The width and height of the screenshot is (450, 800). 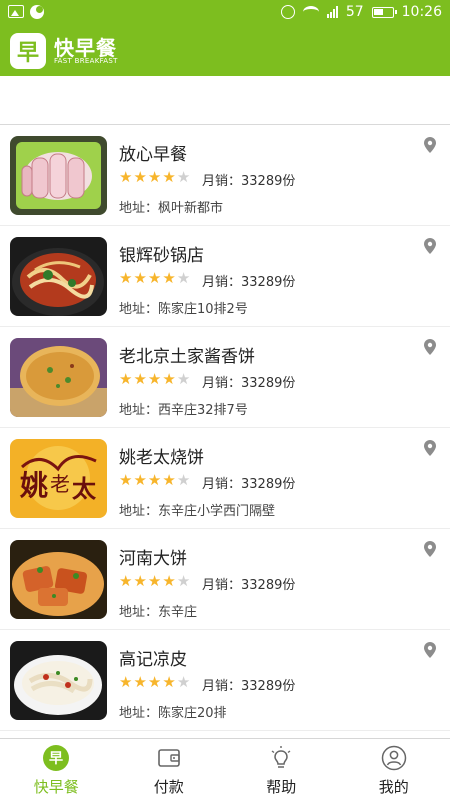 I want to click on flatbread-dish-image, so click(x=58, y=579).